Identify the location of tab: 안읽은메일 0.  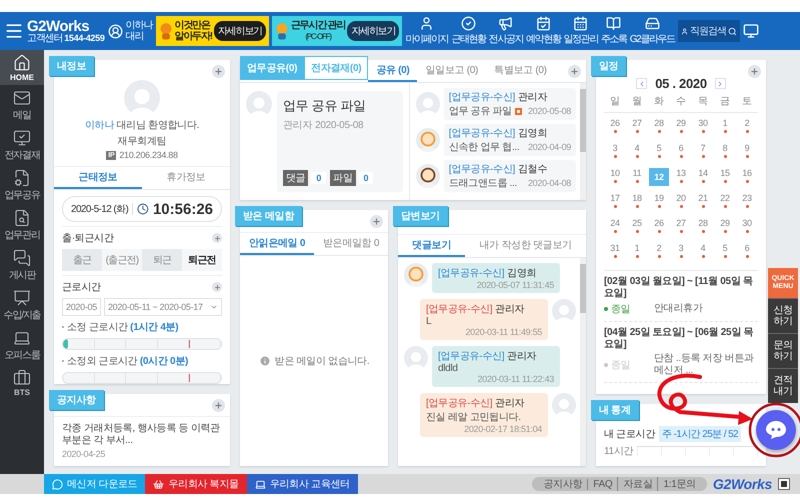
(277, 244).